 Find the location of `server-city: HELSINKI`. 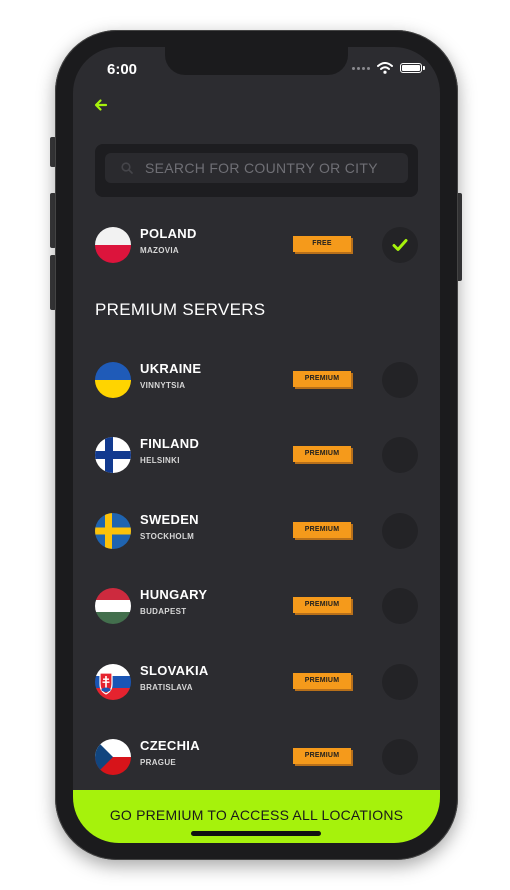

server-city: HELSINKI is located at coordinates (160, 460).